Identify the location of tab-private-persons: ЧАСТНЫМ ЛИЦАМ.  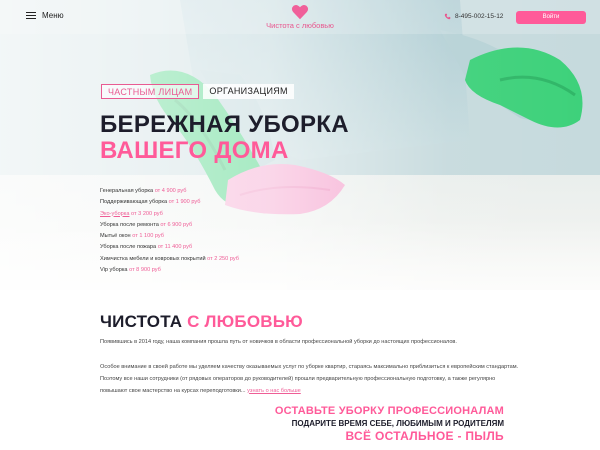
(150, 91).